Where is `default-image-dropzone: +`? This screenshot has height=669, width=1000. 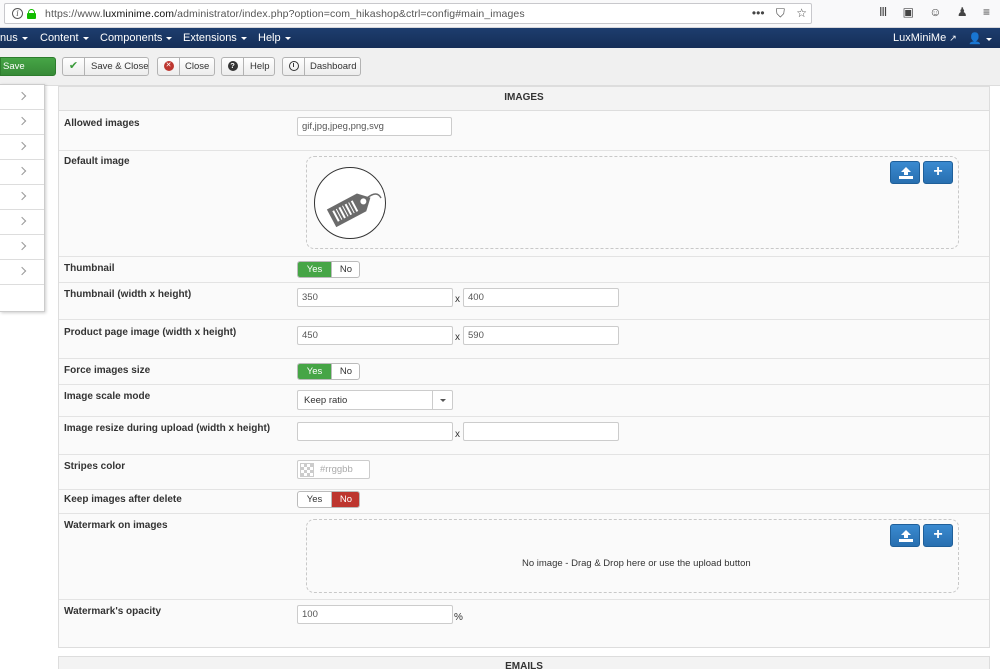
default-image-dropzone: + is located at coordinates (632, 202).